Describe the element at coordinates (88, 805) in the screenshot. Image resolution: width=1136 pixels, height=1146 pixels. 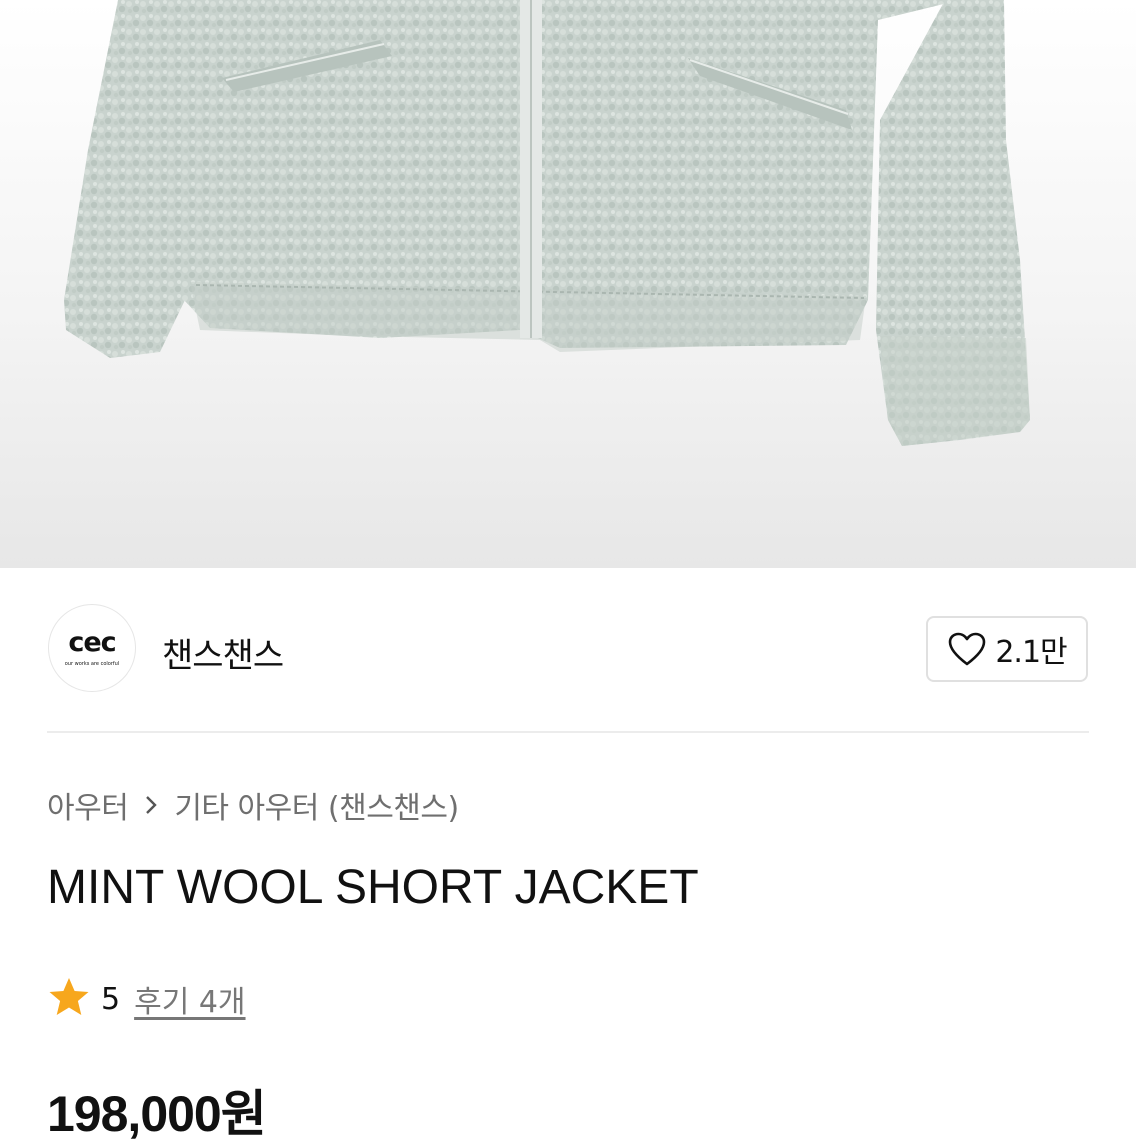
I see `breadcrumb-category: 아우터` at that location.